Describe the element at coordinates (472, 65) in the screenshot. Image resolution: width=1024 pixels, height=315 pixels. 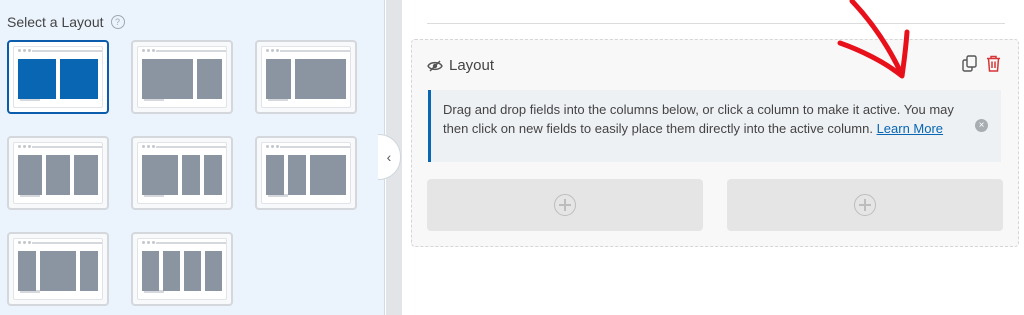
I see `layout-field-title: Layout` at that location.